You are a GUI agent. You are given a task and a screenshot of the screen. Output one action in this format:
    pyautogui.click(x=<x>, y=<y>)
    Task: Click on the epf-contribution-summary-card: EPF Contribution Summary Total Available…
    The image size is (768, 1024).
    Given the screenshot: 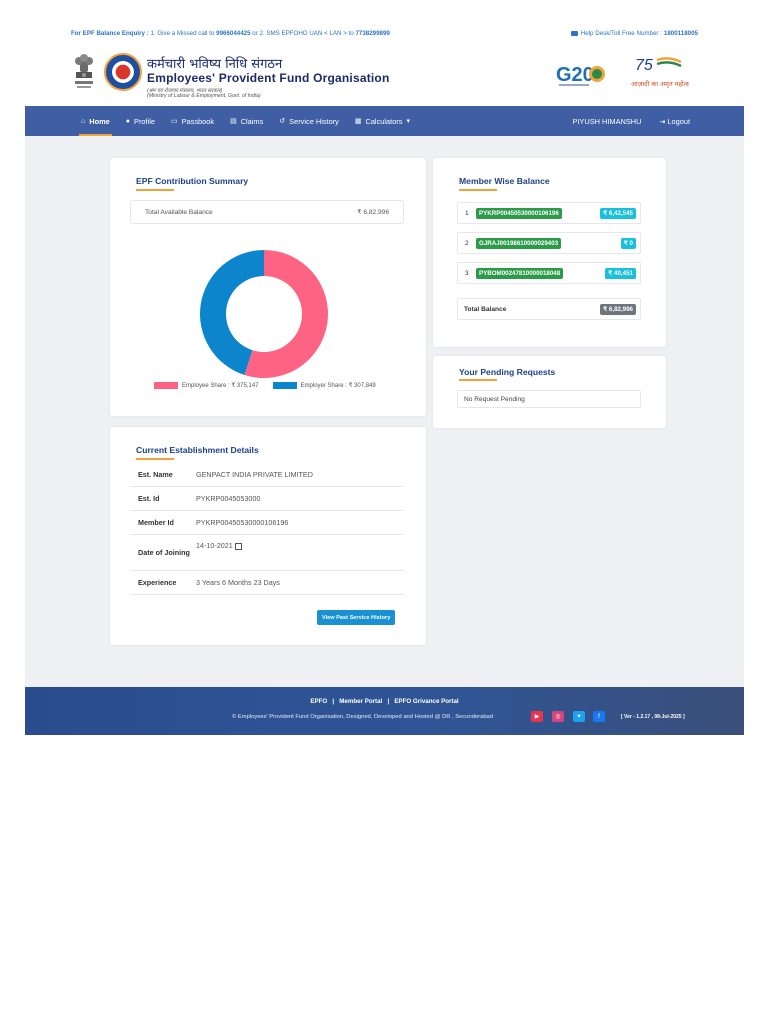 What is the action you would take?
    pyautogui.click(x=268, y=287)
    